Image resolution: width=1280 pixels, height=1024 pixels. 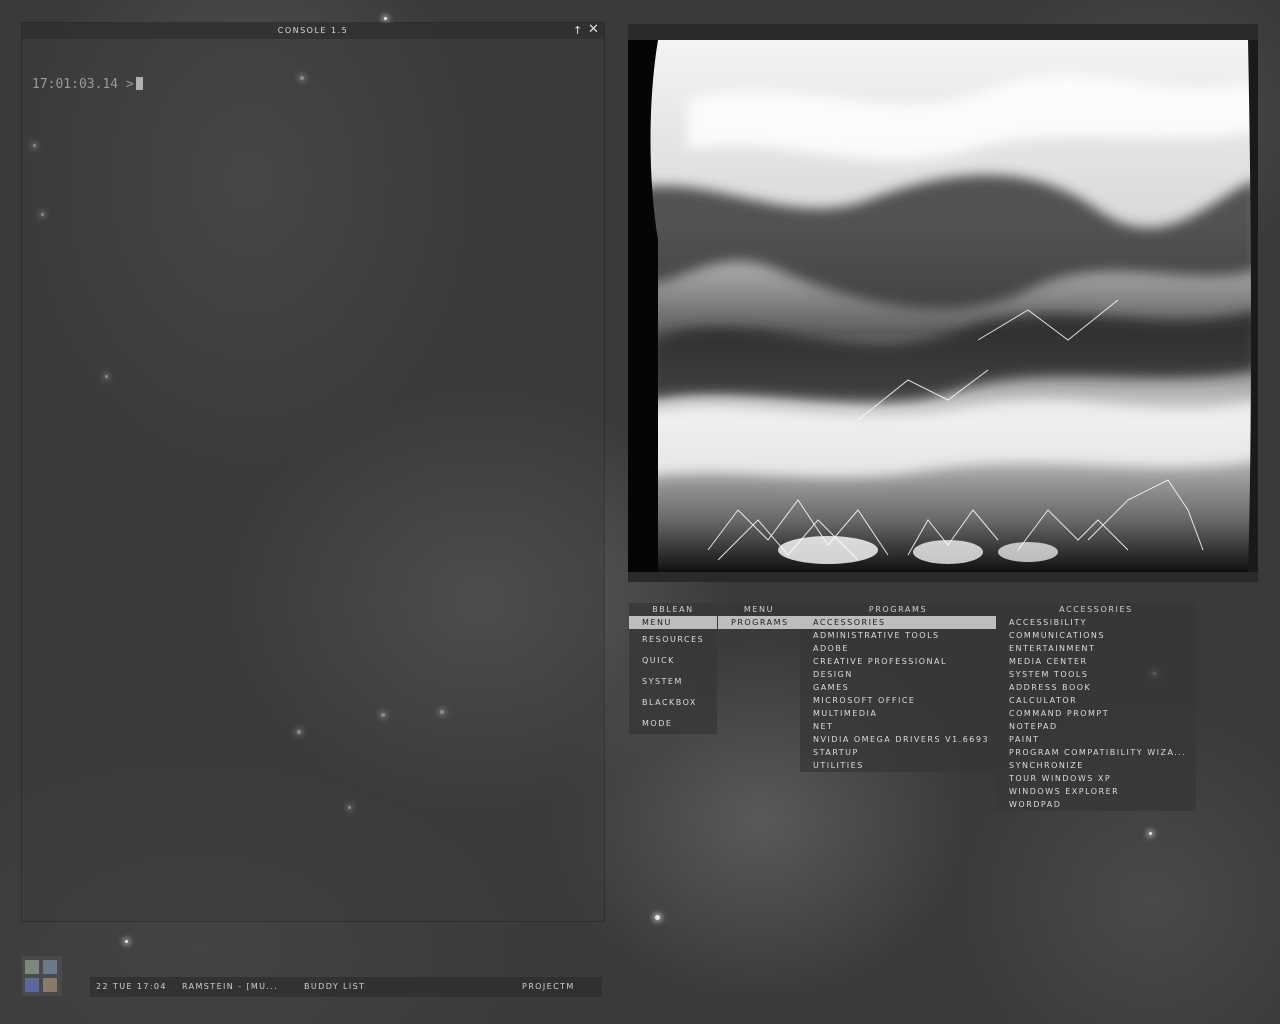 I want to click on programs-submenu-title: PROGRAMS, so click(x=898, y=609).